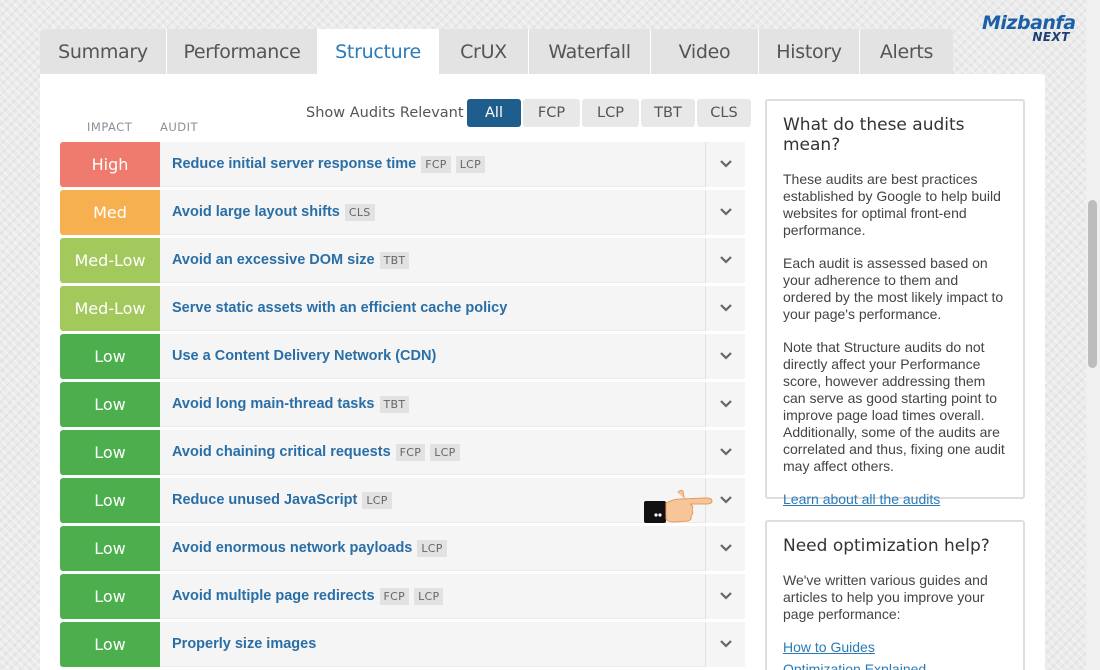 The image size is (1100, 670). What do you see at coordinates (886, 546) in the screenshot?
I see `optimization-help-heading: Need optimization help?` at bounding box center [886, 546].